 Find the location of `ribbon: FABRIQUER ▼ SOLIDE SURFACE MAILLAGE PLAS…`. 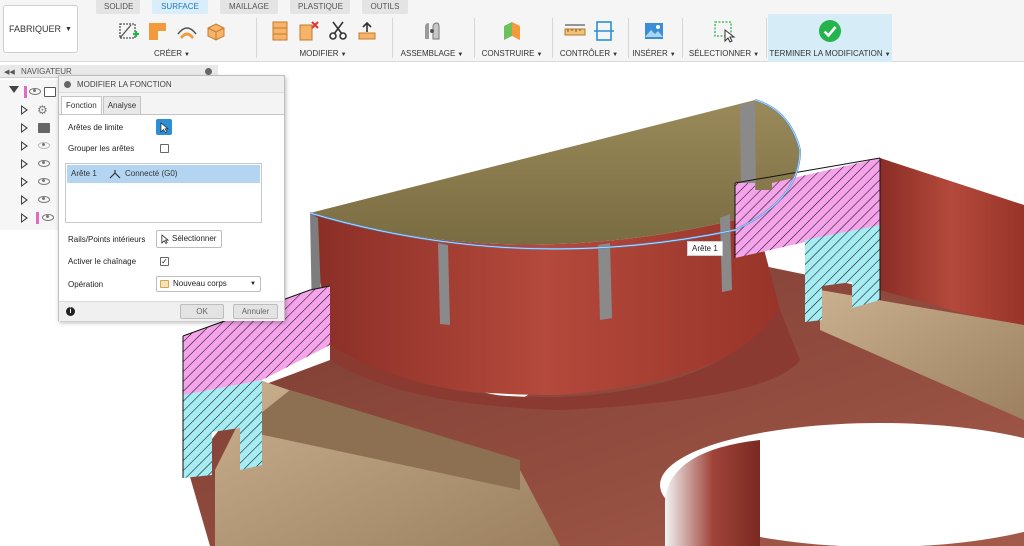

ribbon: FABRIQUER ▼ SOLIDE SURFACE MAILLAGE PLAS… is located at coordinates (512, 31).